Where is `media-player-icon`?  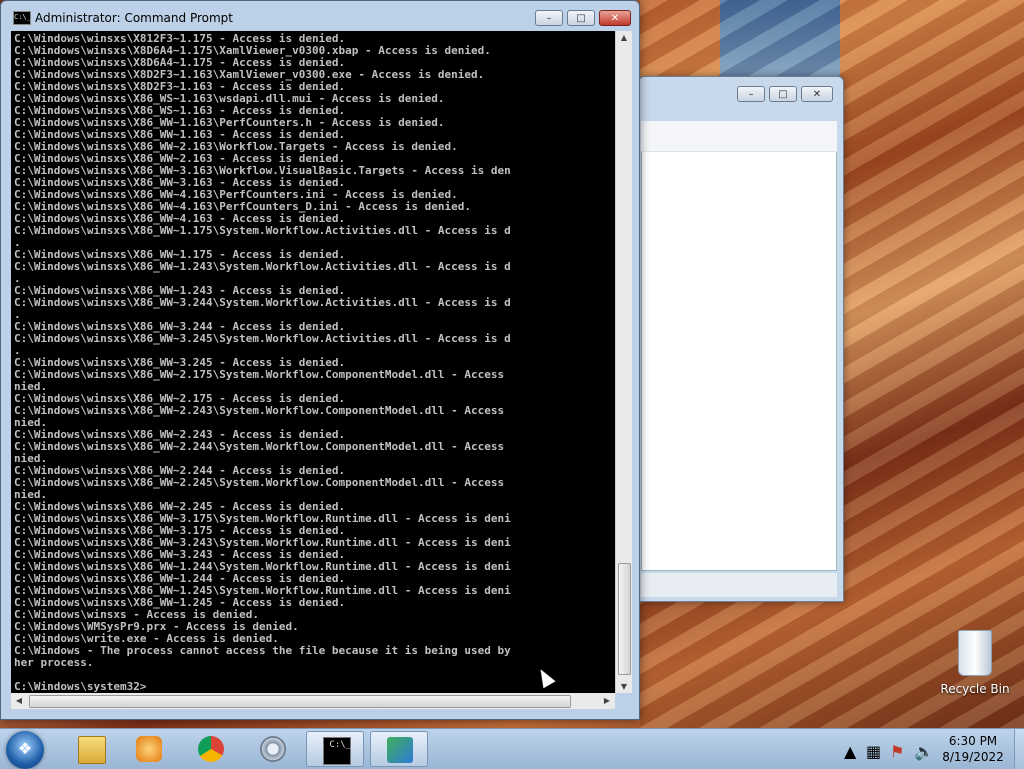
media-player-icon is located at coordinates (149, 749).